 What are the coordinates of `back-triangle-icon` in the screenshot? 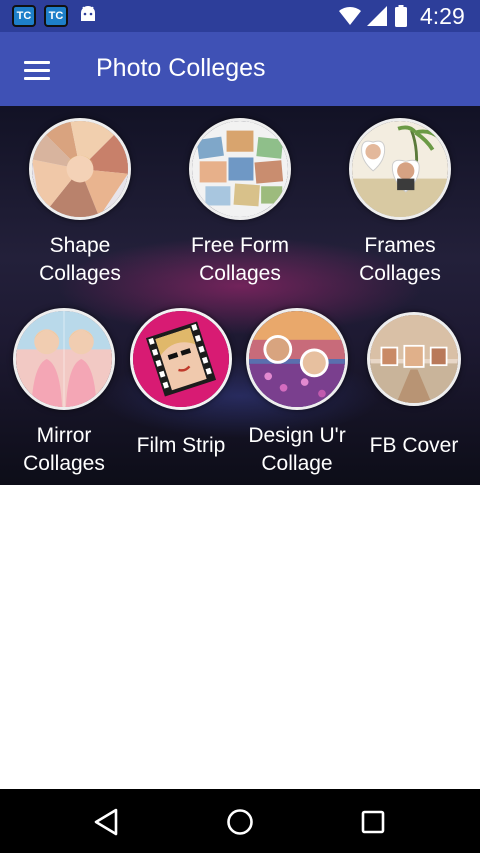 It's located at (107, 822).